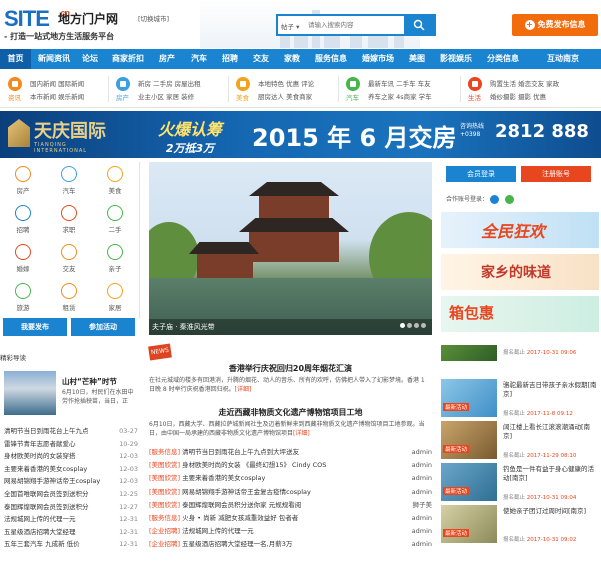 Image resolution: width=601 pixels, height=565 pixels. What do you see at coordinates (246, 492) in the screenshot?
I see `news-row-title: 网易胡锦翔手游神话帝王金复古疫情cosplay` at bounding box center [246, 492].